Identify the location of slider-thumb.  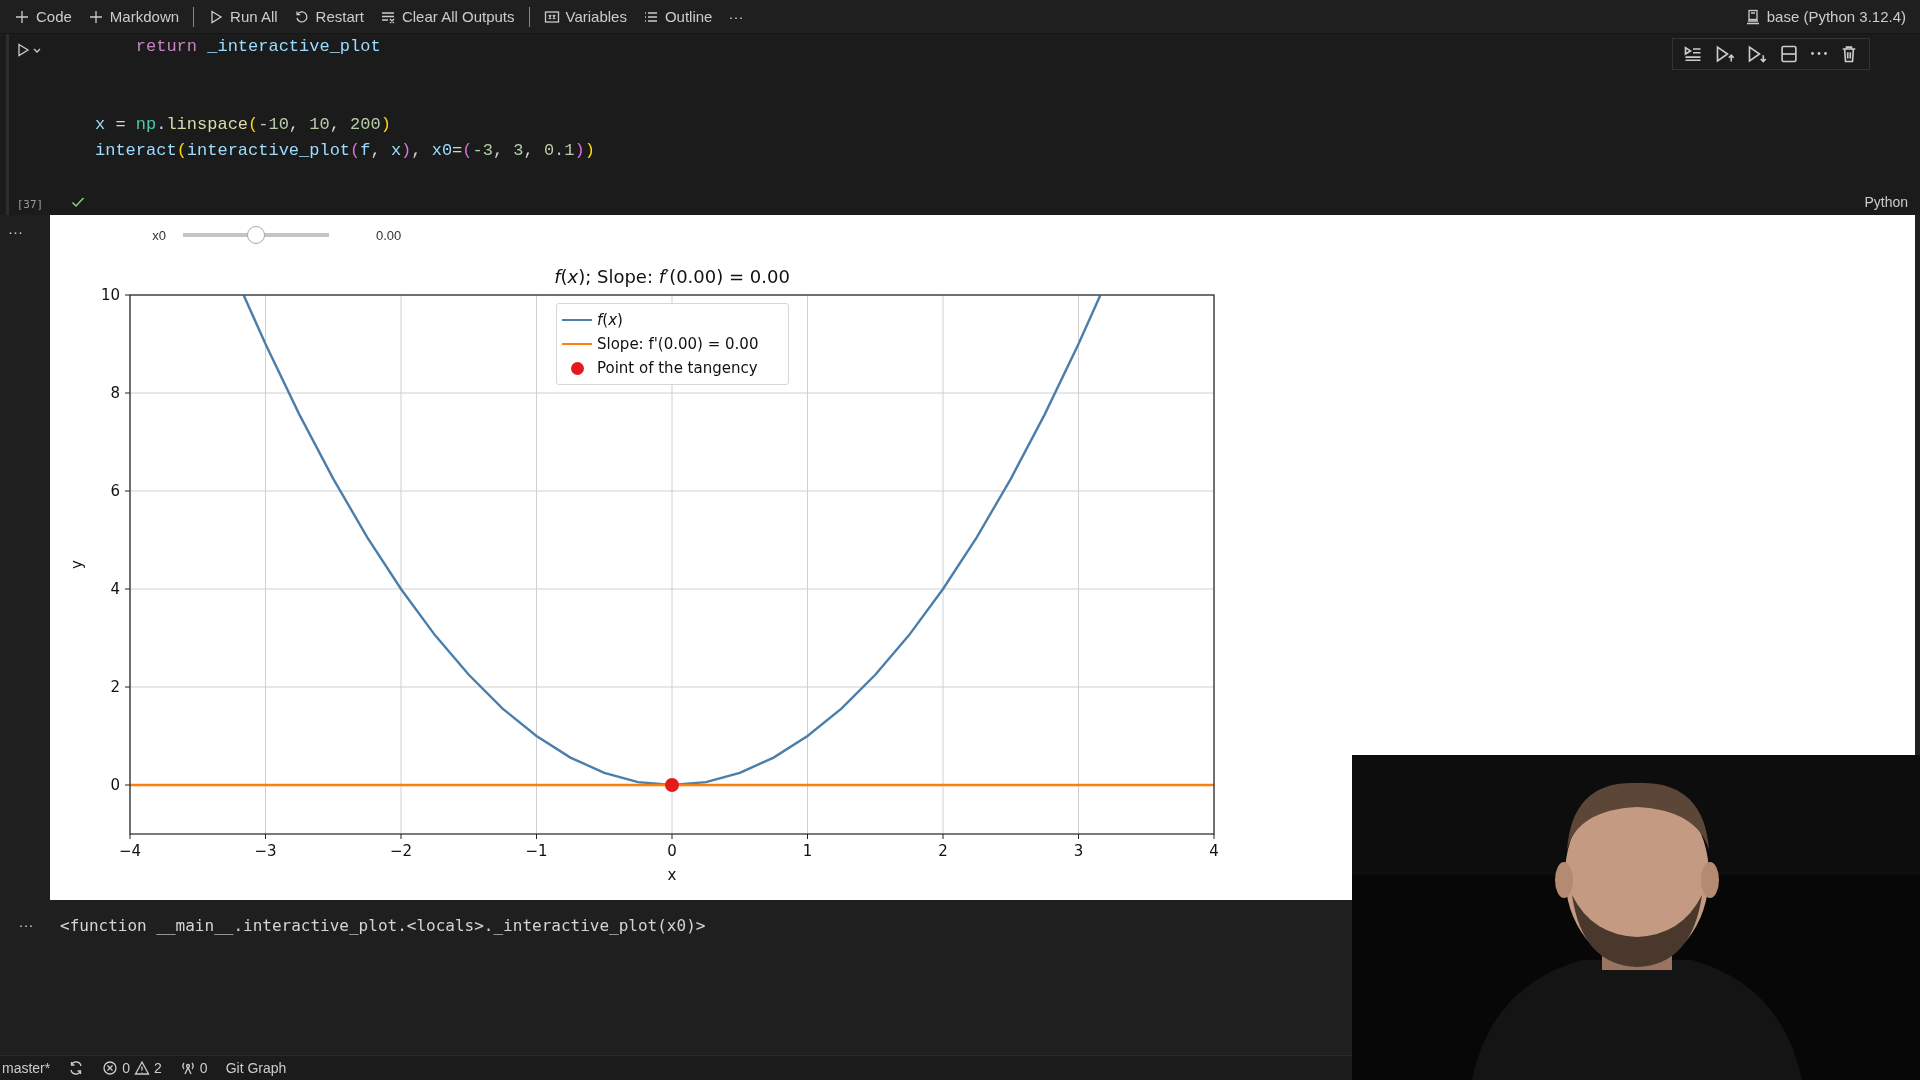
(256, 235).